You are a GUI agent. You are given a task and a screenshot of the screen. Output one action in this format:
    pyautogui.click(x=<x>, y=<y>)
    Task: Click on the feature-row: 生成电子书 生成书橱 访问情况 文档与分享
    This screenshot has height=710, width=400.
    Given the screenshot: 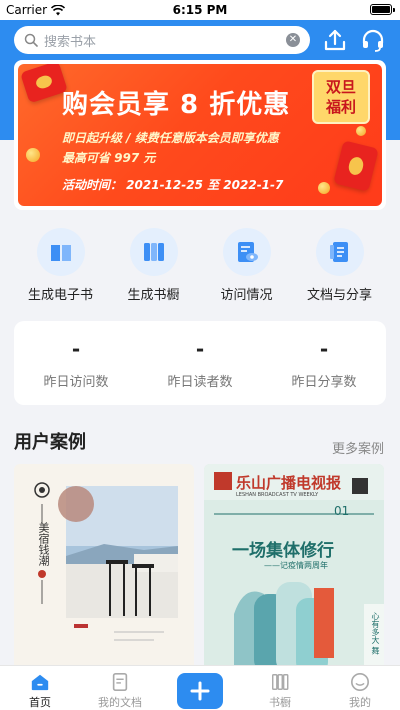 What is the action you would take?
    pyautogui.click(x=200, y=268)
    